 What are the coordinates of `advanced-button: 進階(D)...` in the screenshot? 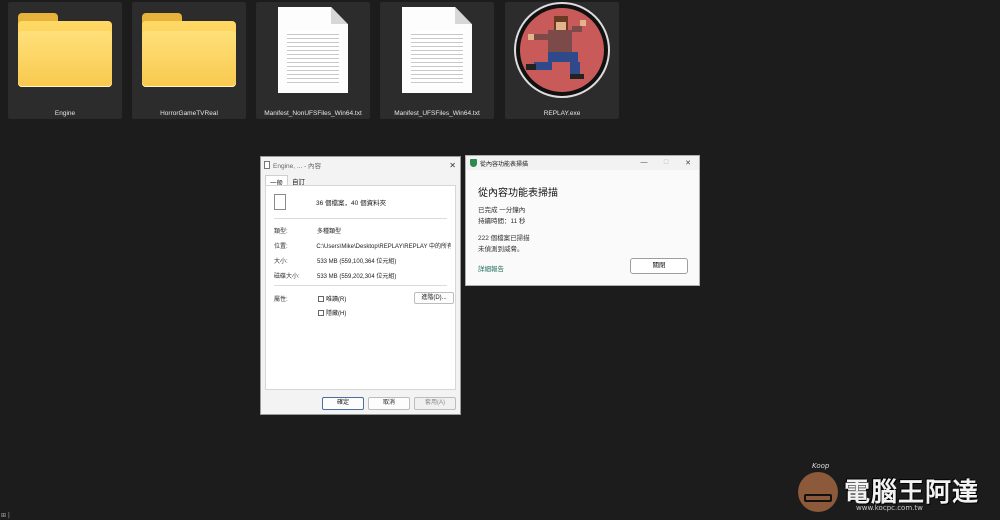 It's located at (434, 298).